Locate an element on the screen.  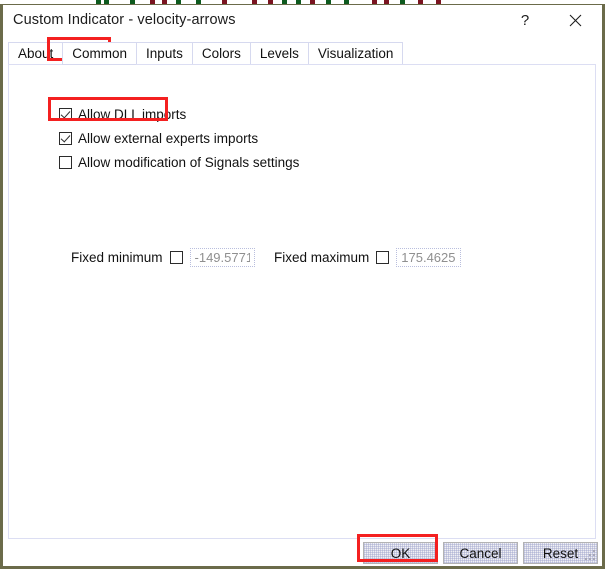
checkbox-row-allow-external-experts-imports: Allow external experts imports is located at coordinates (158, 138).